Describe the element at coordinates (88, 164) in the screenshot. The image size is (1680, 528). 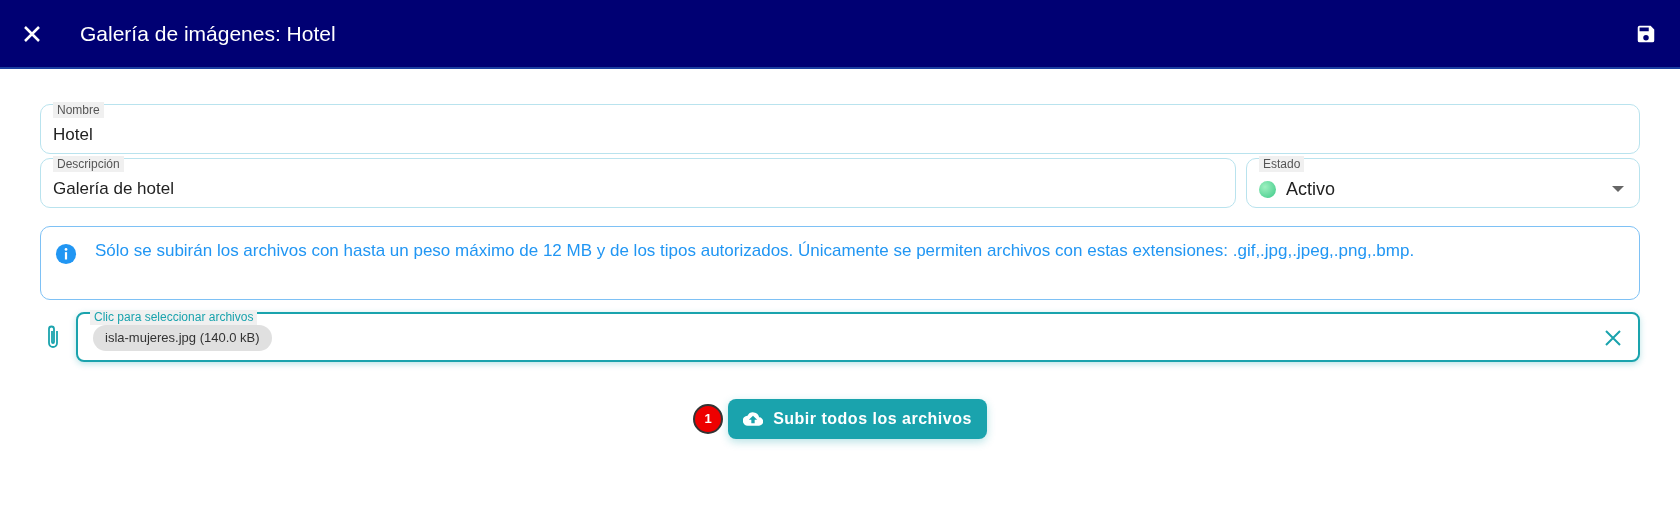
I see `field-label: Descripción` at that location.